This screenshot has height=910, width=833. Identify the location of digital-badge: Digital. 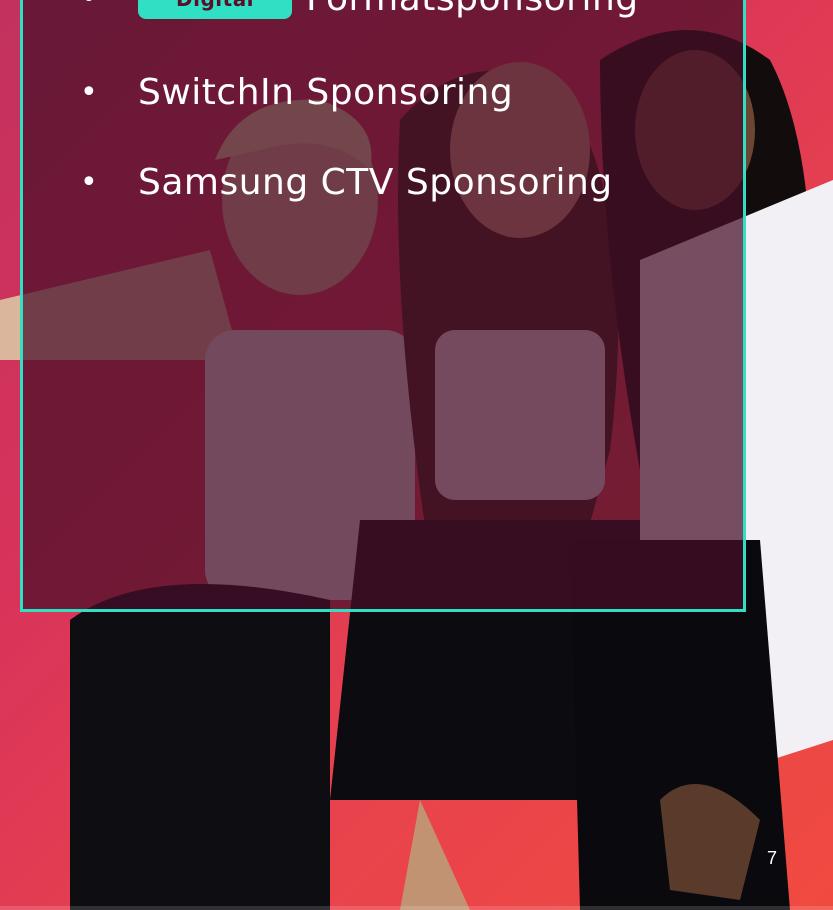
(215, 9).